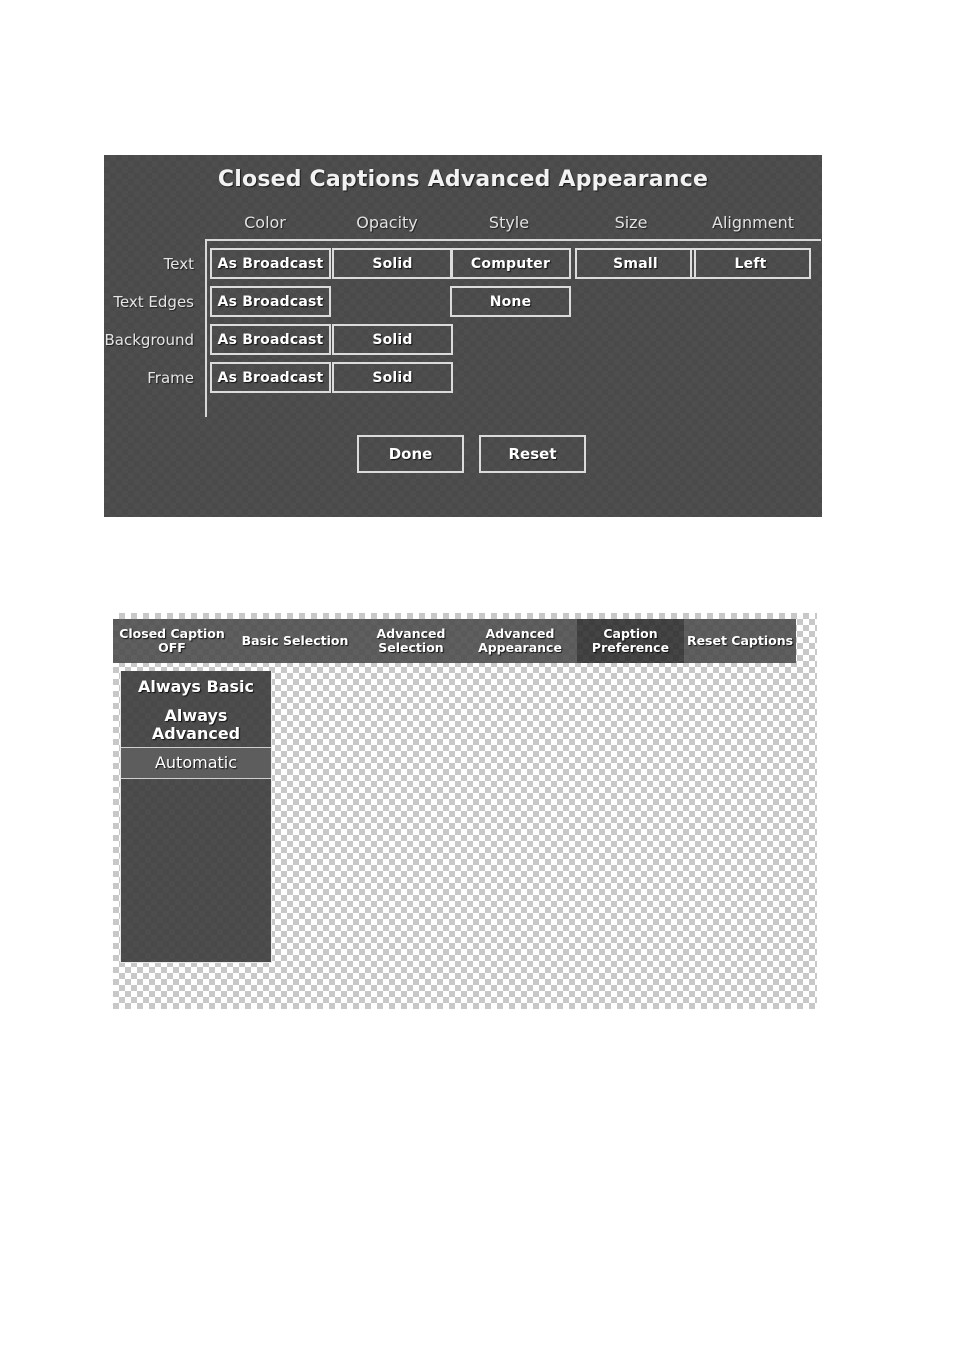  I want to click on dialog-title: Closed Captions Advanced Appearance, so click(463, 179).